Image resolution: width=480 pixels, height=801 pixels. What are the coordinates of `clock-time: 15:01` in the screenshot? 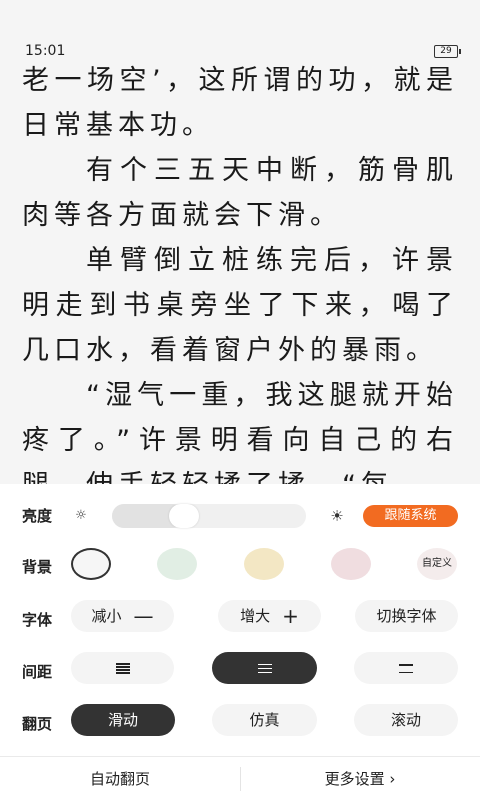 It's located at (45, 51).